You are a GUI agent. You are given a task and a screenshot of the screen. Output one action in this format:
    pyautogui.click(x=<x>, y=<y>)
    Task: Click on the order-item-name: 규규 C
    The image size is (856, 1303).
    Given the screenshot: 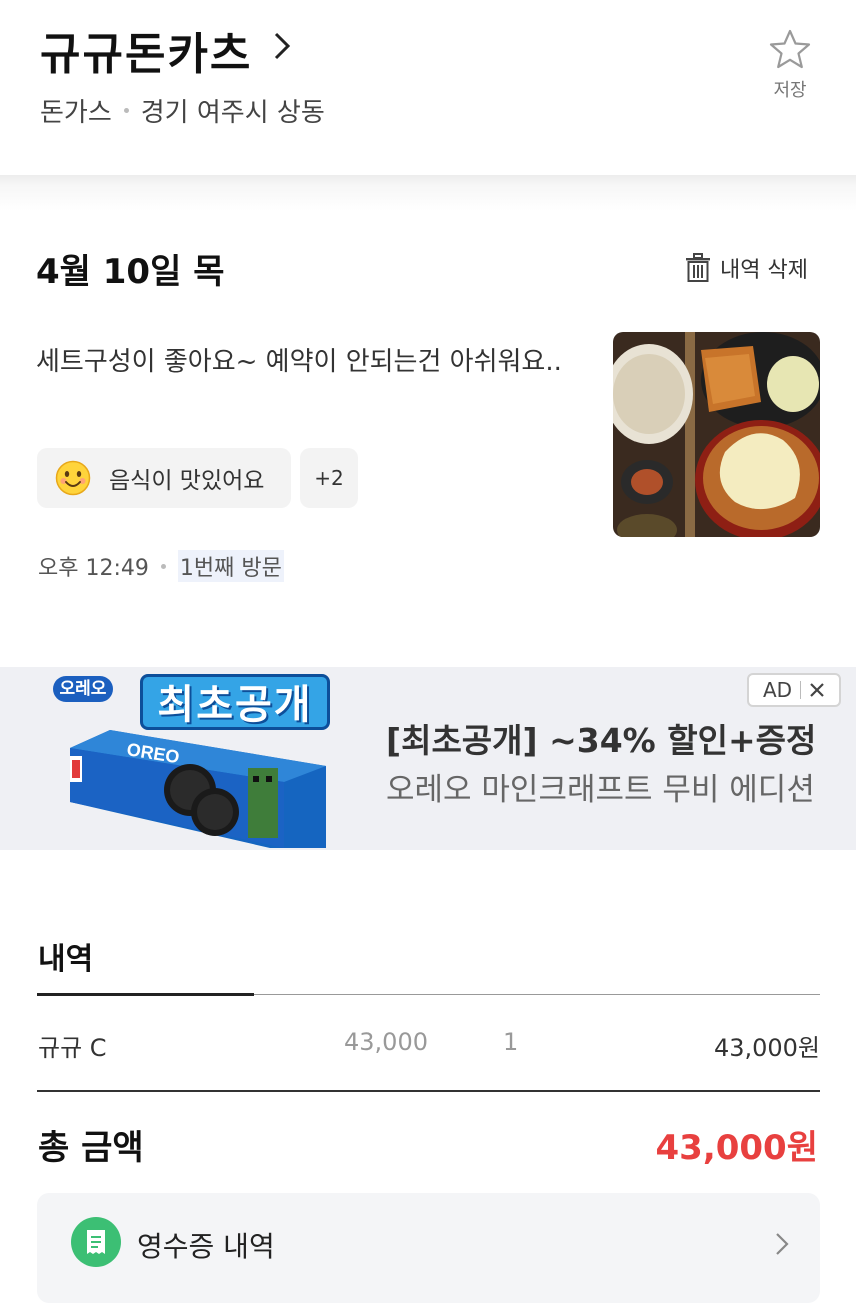 What is the action you would take?
    pyautogui.click(x=72, y=1048)
    